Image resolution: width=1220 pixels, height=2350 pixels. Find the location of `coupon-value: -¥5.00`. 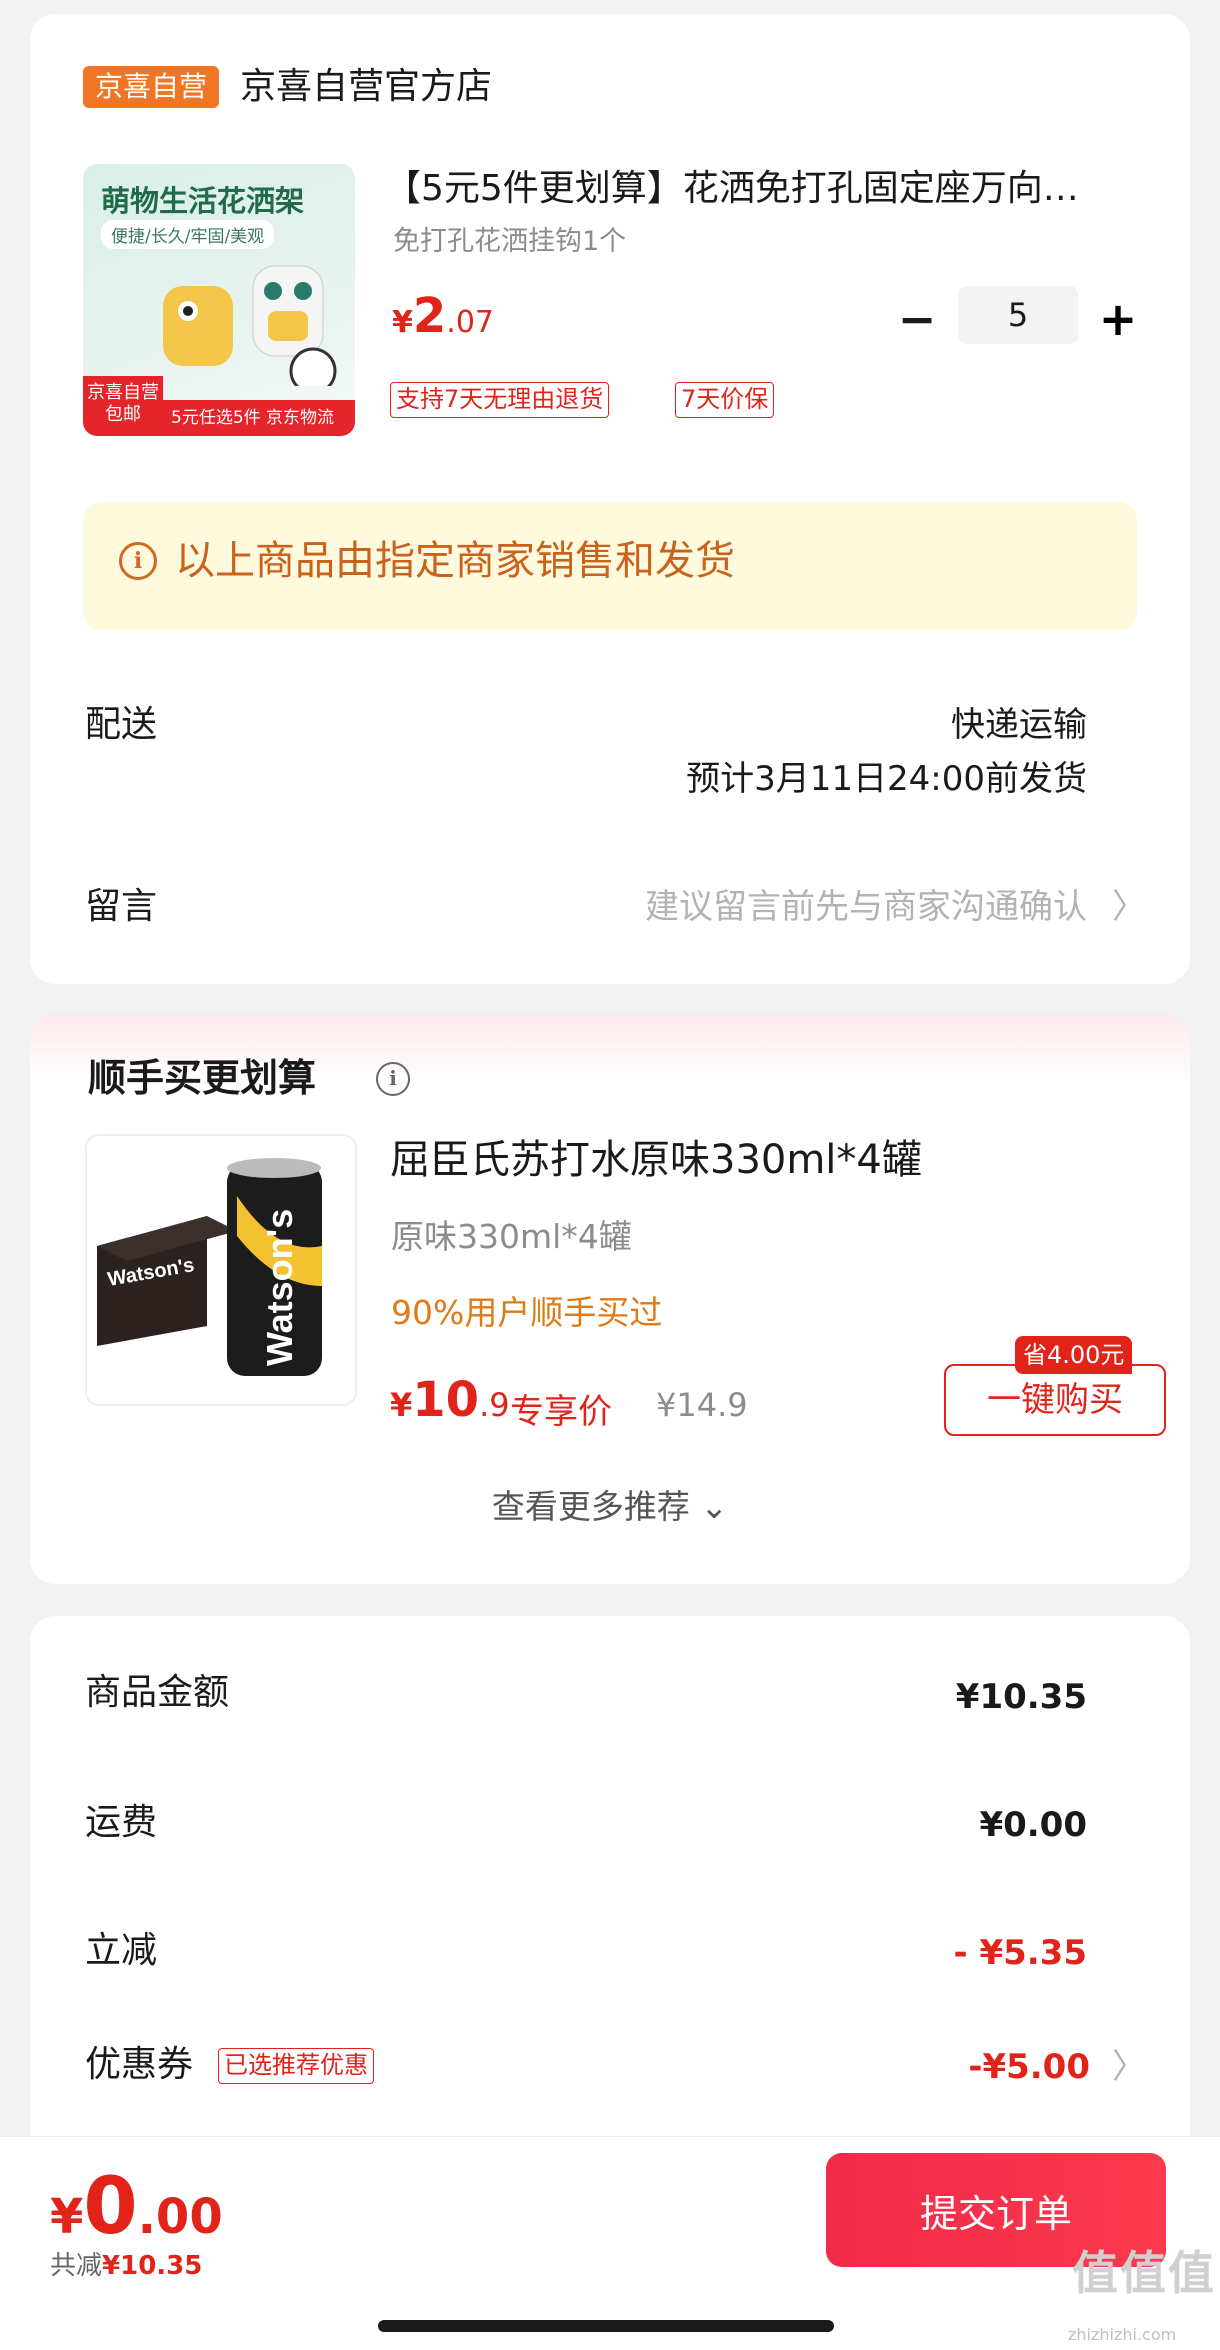

coupon-value: -¥5.00 is located at coordinates (1029, 2067).